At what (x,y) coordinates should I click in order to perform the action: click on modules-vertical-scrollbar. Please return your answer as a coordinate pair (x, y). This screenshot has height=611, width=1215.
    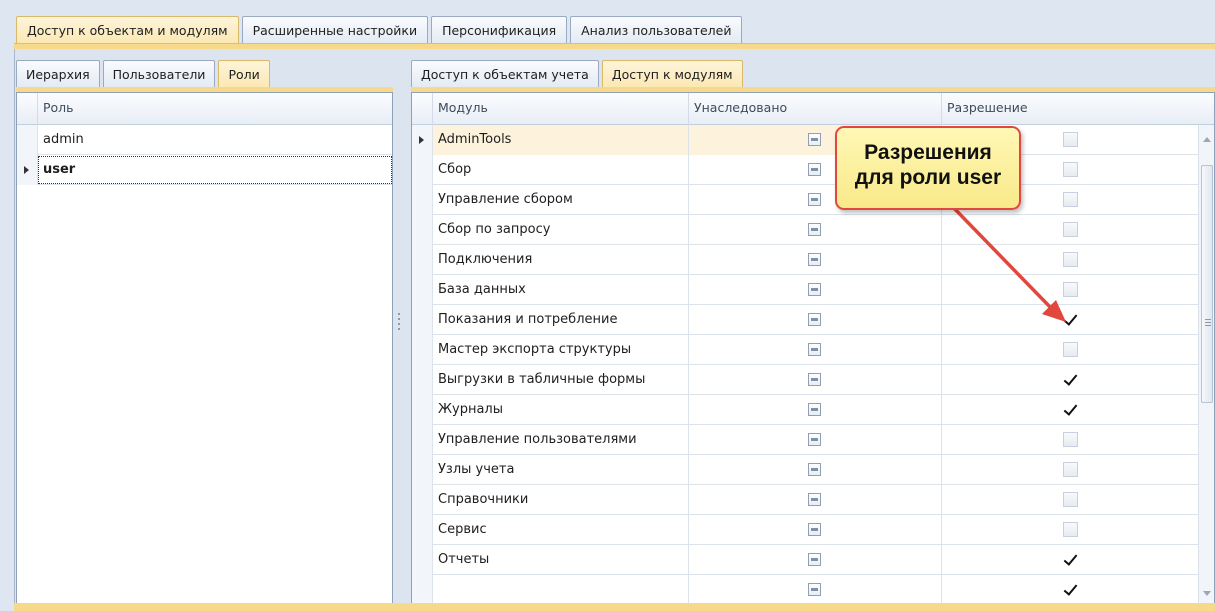
    Looking at the image, I should click on (1206, 364).